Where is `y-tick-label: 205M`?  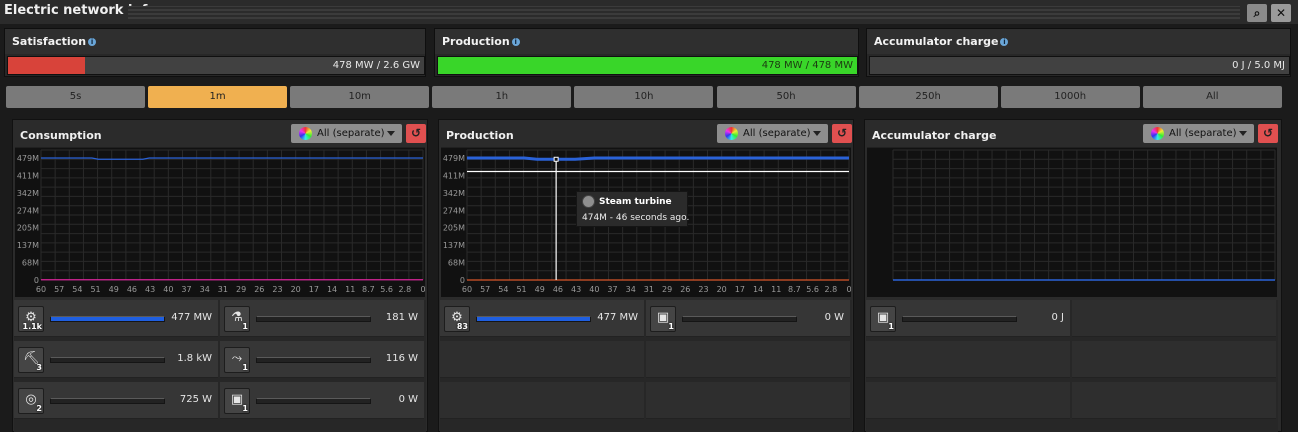 y-tick-label: 205M is located at coordinates (28, 228).